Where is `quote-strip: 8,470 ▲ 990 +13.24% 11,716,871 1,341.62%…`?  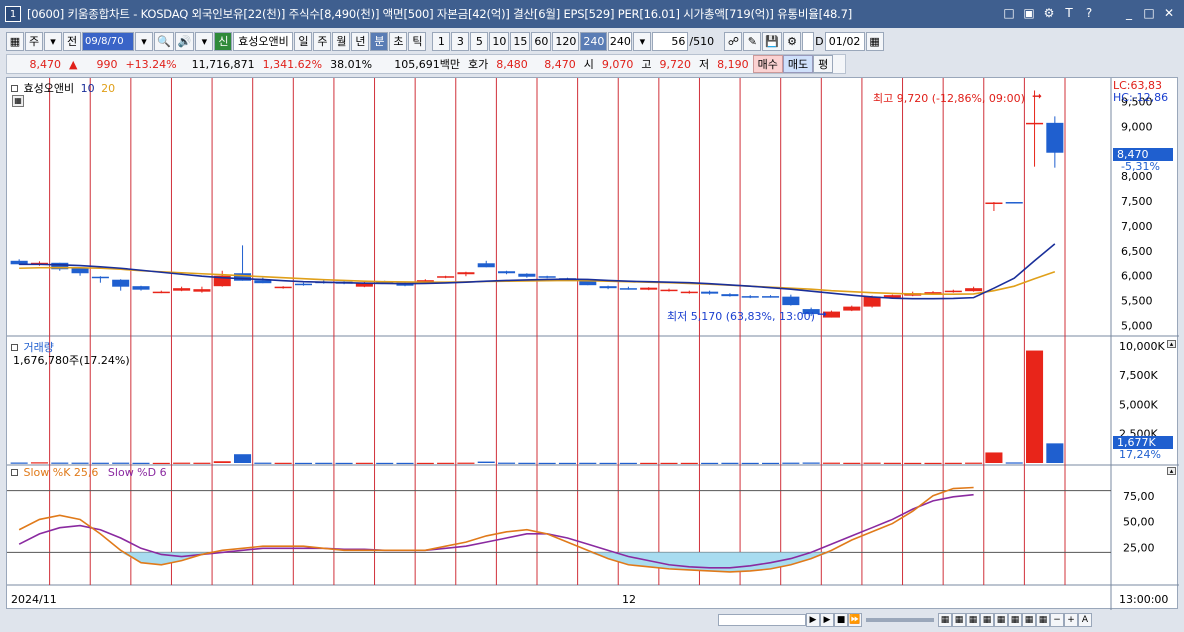 quote-strip: 8,470 ▲ 990 +13.24% 11,716,871 1,341.62%… is located at coordinates (426, 64).